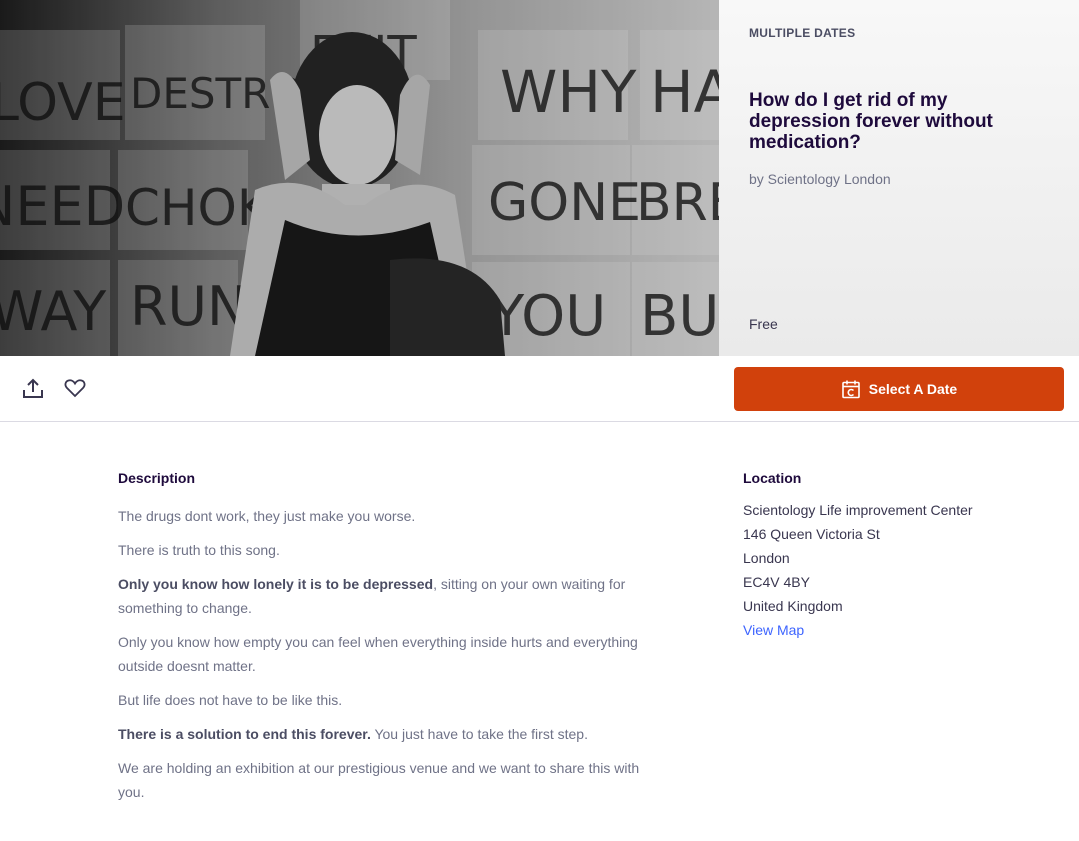  What do you see at coordinates (858, 510) in the screenshot?
I see `venue-name: Scientology Life improvement Center` at bounding box center [858, 510].